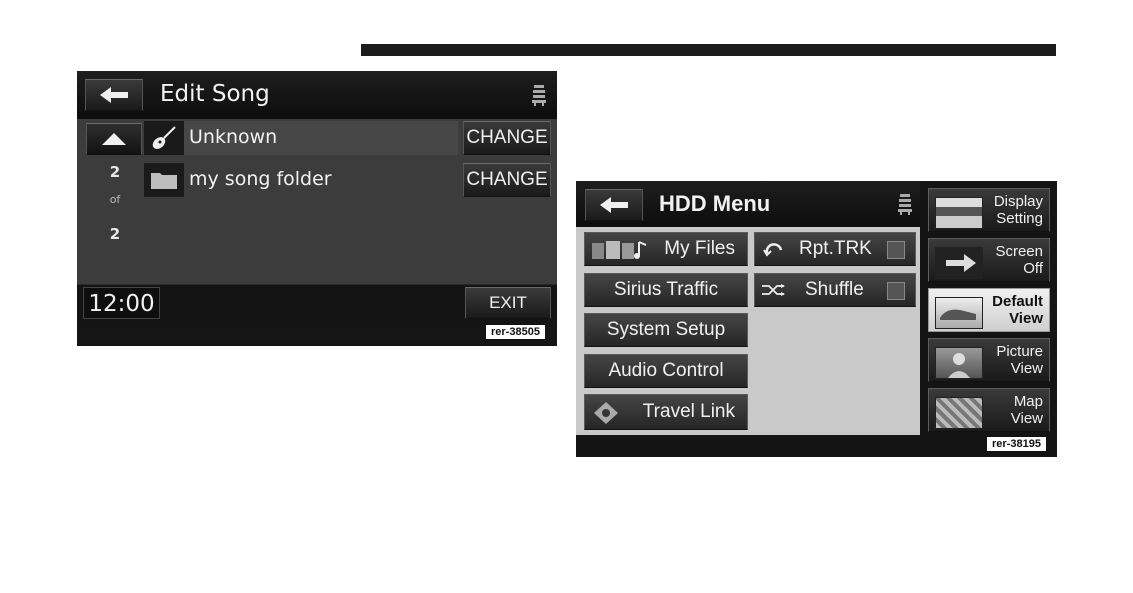 The height and width of the screenshot is (593, 1133). What do you see at coordinates (1026, 418) in the screenshot?
I see `map-view-label-2: View` at bounding box center [1026, 418].